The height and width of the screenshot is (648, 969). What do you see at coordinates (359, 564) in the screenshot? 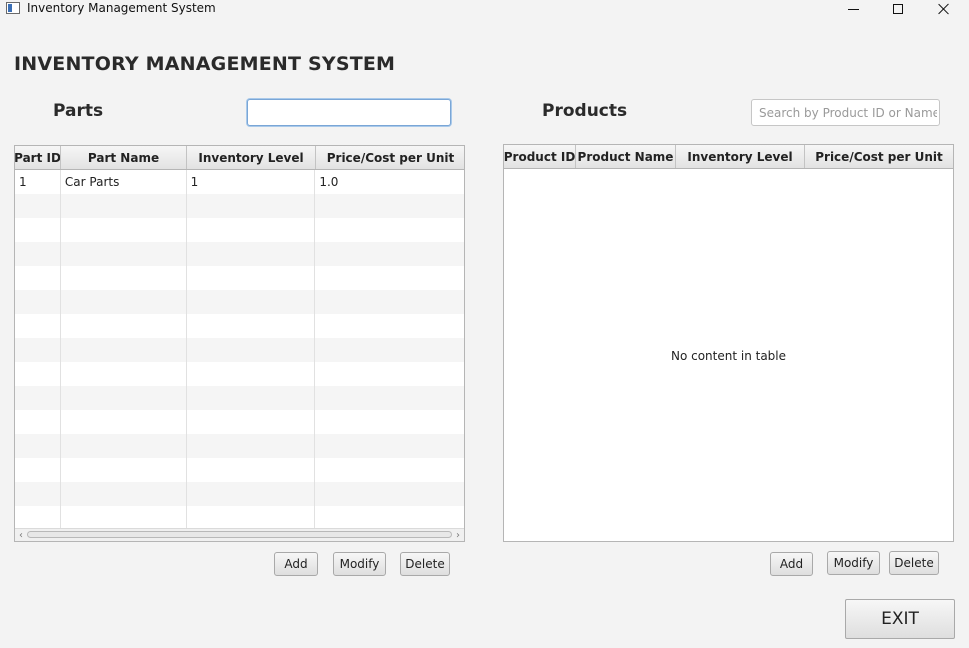
I see `modify-part-button: Modify` at bounding box center [359, 564].